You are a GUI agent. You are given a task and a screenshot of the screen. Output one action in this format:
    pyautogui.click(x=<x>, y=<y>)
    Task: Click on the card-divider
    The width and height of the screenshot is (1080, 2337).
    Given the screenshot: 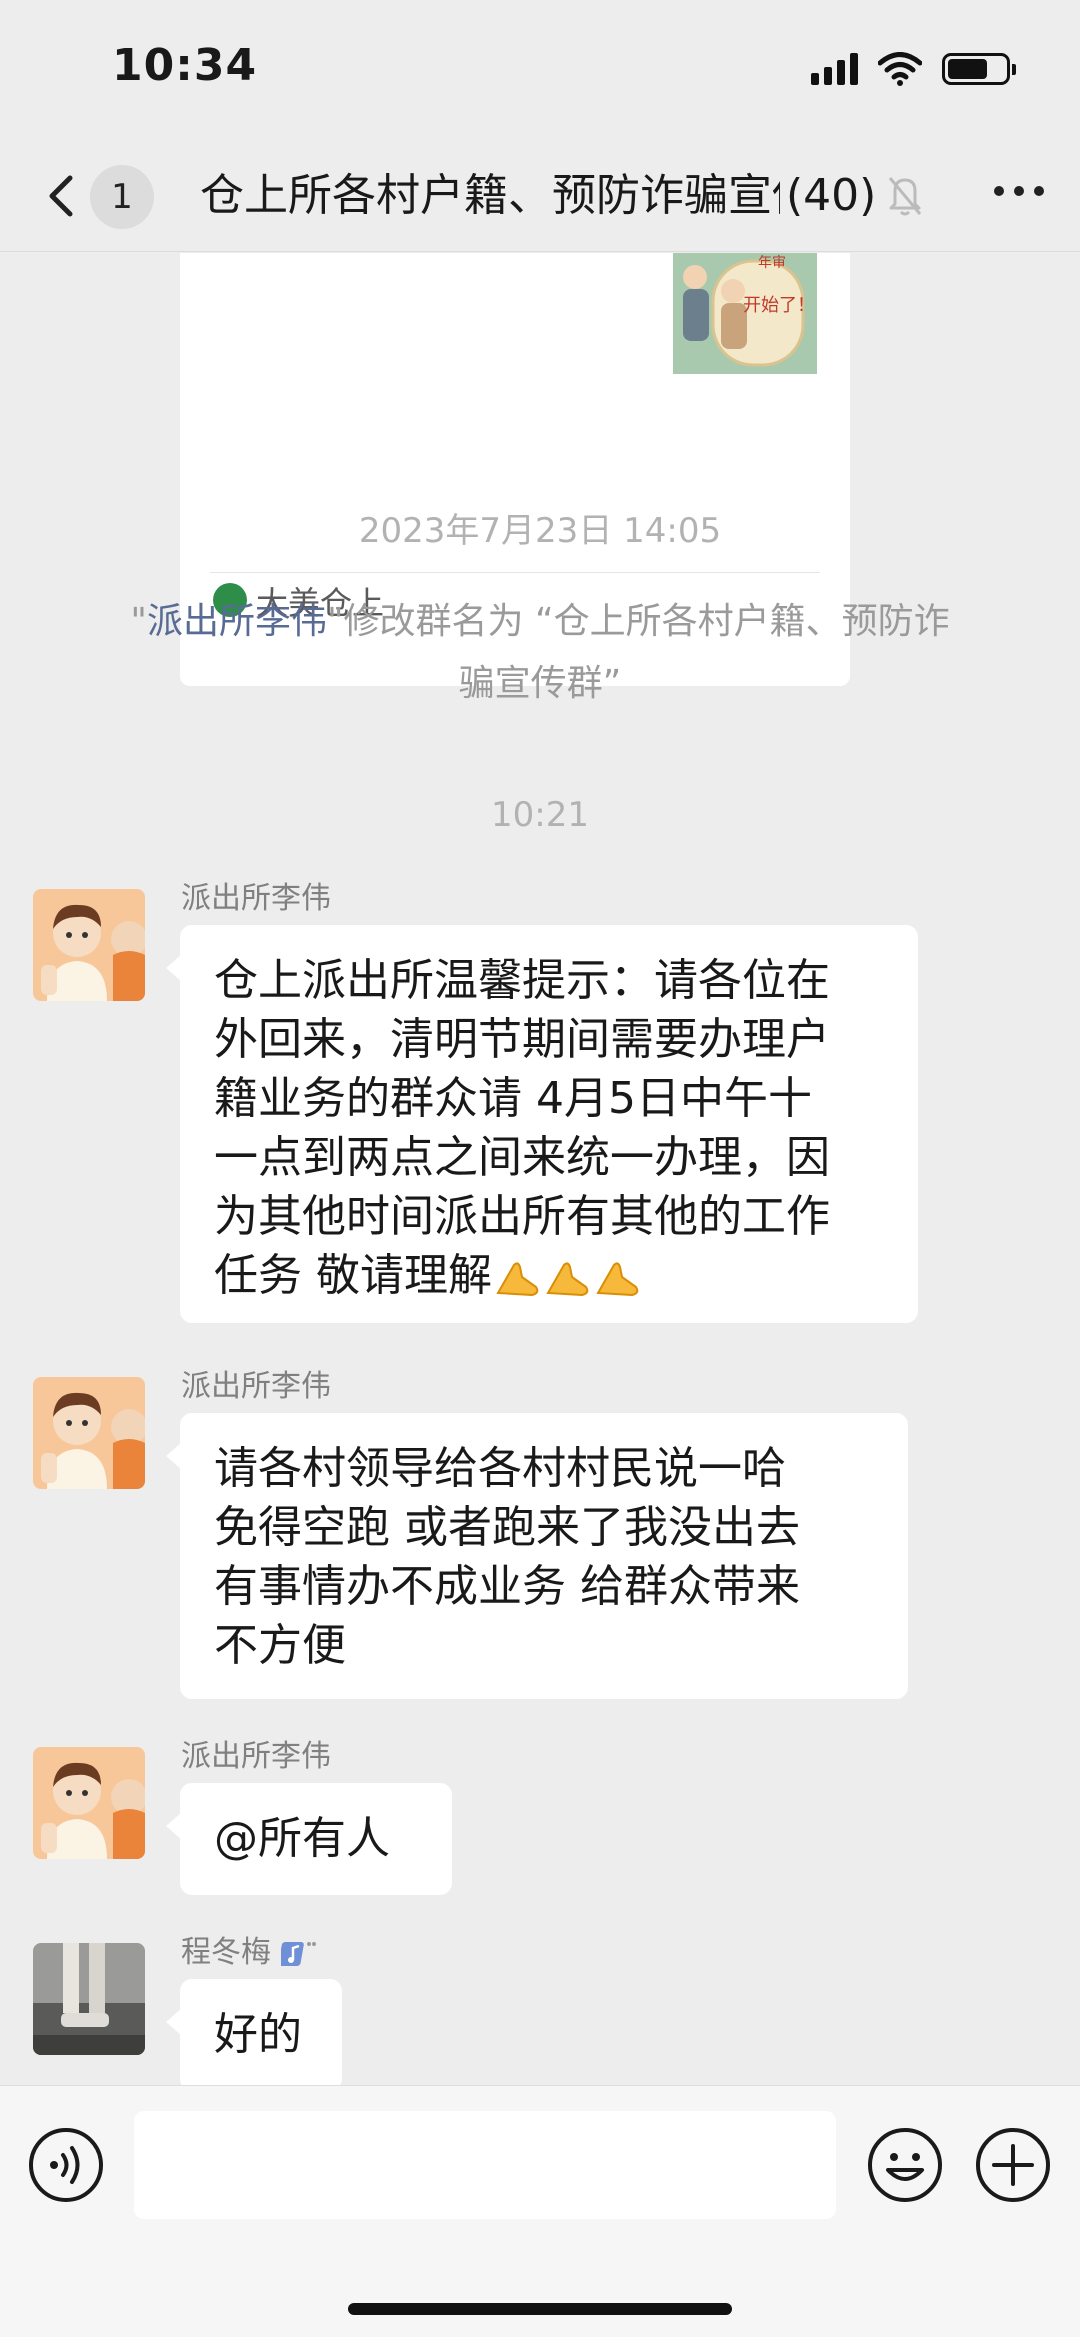 What is the action you would take?
    pyautogui.click(x=515, y=572)
    